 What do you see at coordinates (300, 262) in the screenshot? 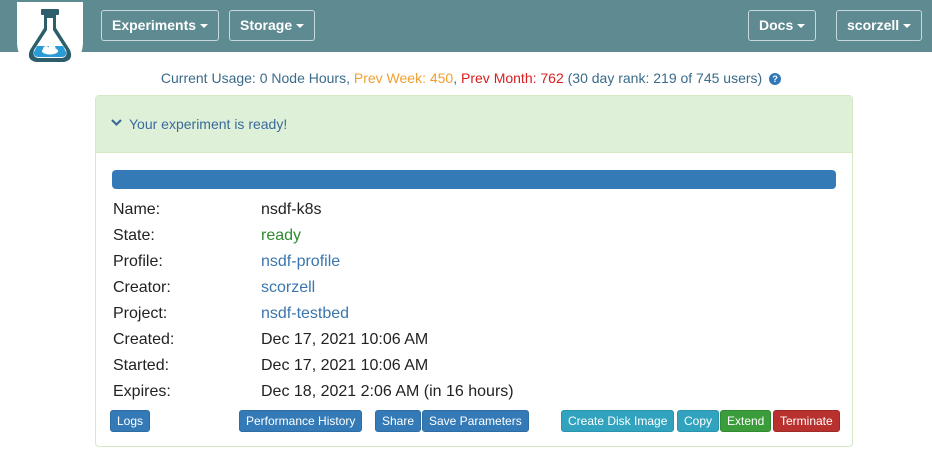
I see `detail-value: nsdf-profile` at bounding box center [300, 262].